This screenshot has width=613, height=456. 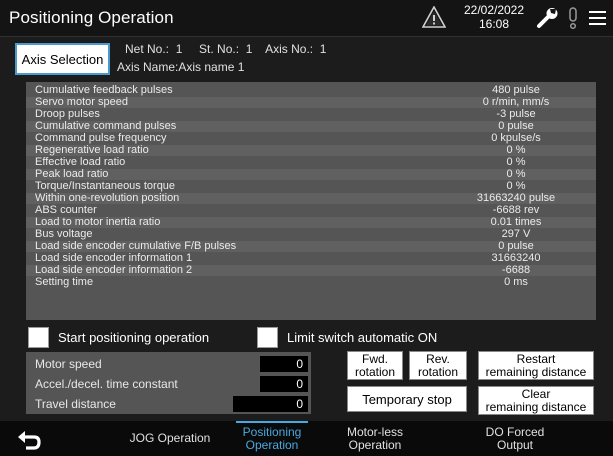 What do you see at coordinates (375, 371) in the screenshot?
I see `fwd-line2: rotation` at bounding box center [375, 371].